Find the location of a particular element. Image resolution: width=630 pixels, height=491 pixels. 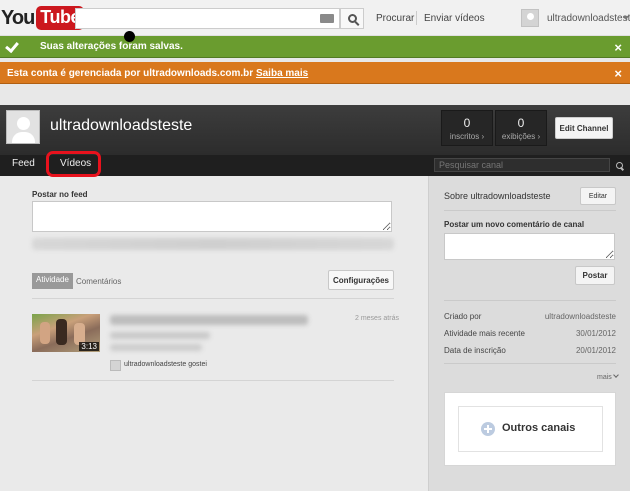

search-input is located at coordinates (207, 18).